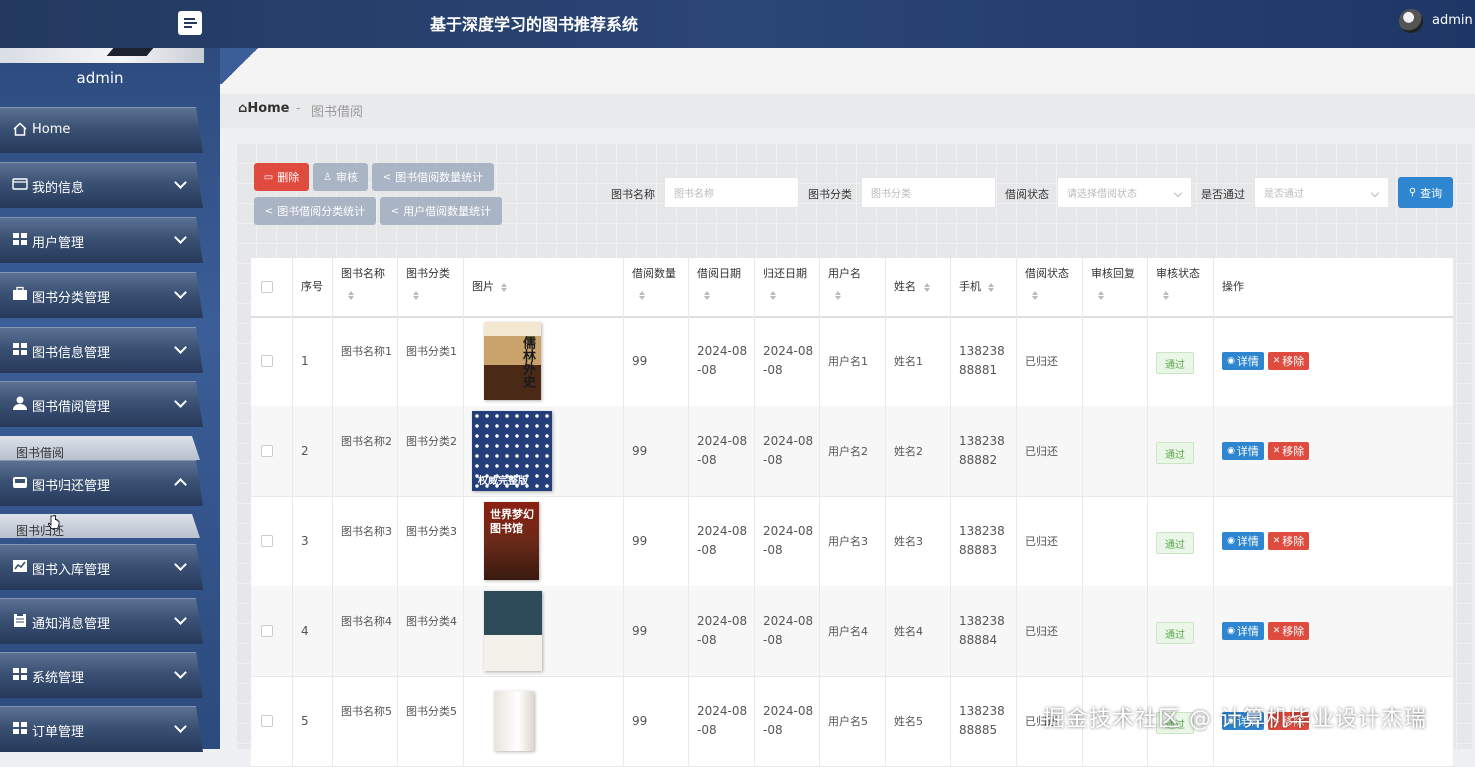 This screenshot has height=767, width=1475. I want to click on grid-icon, so click(20, 728).